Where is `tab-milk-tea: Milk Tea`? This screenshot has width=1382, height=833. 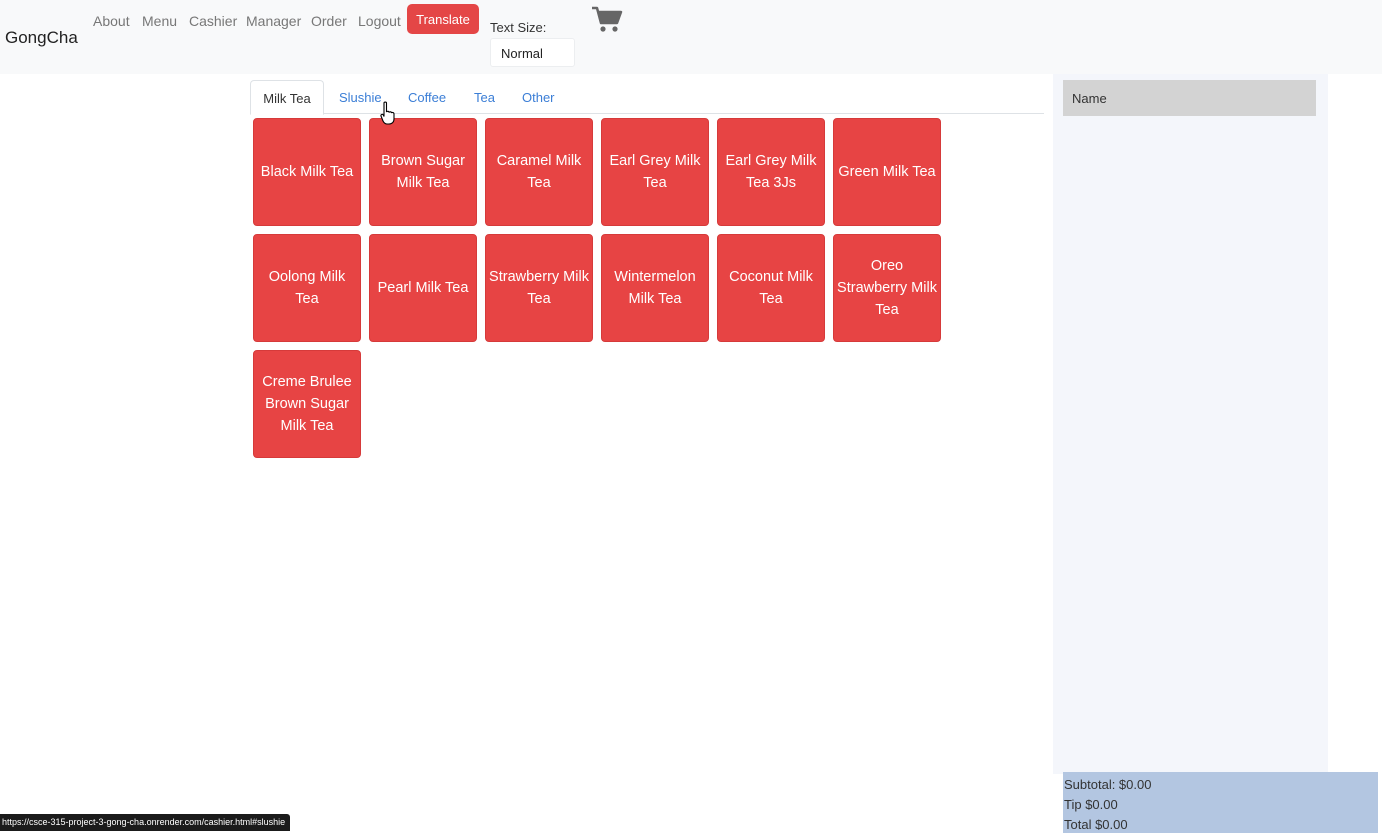 tab-milk-tea: Milk Tea is located at coordinates (287, 97).